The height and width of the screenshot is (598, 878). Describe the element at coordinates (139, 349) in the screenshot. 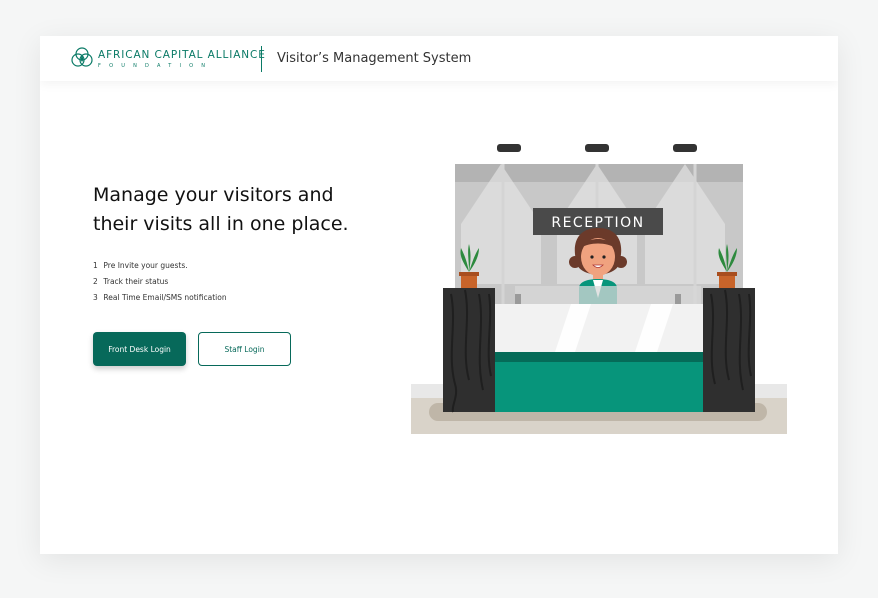

I see `front-desk-login-button: Front Desk Login` at that location.